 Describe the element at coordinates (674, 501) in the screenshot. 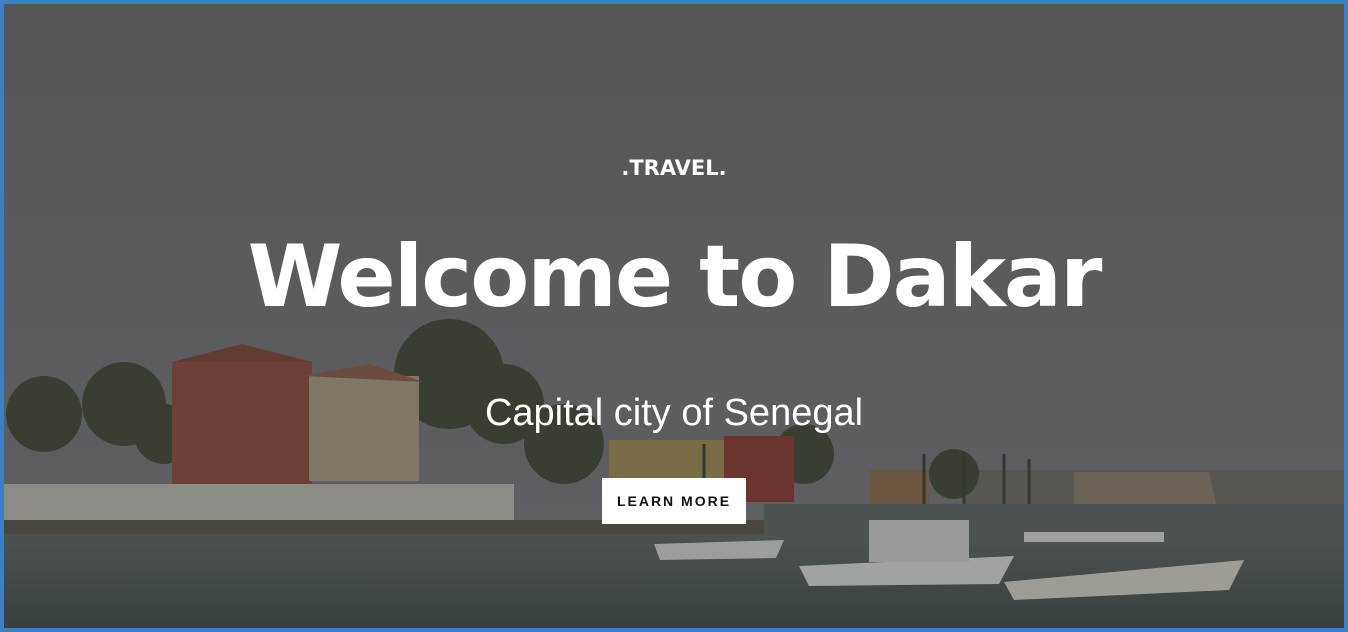

I see `learn-more-button: LEARN MORE` at that location.